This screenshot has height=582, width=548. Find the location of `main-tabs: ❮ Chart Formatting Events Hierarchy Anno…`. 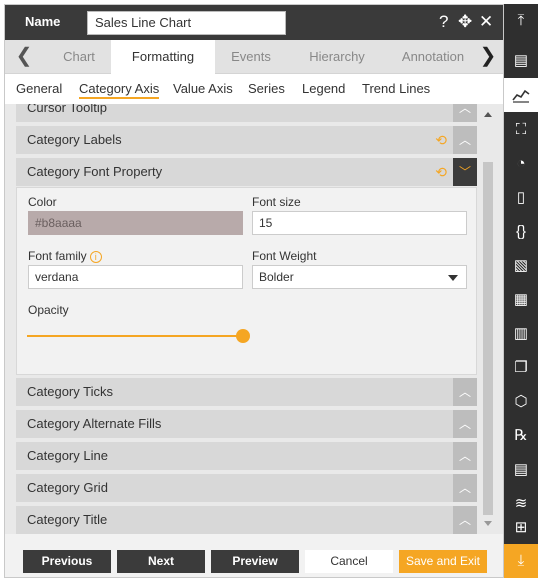

main-tabs: ❮ Chart Formatting Events Hierarchy Anno… is located at coordinates (254, 57).